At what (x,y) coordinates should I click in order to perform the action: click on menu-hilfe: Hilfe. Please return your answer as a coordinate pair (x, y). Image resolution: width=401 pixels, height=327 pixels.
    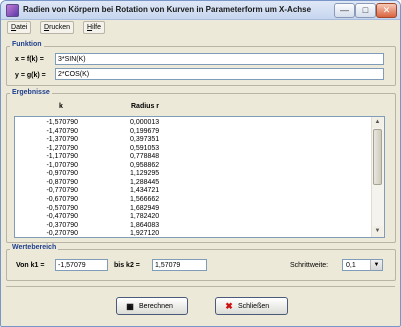
    Looking at the image, I should click on (94, 27).